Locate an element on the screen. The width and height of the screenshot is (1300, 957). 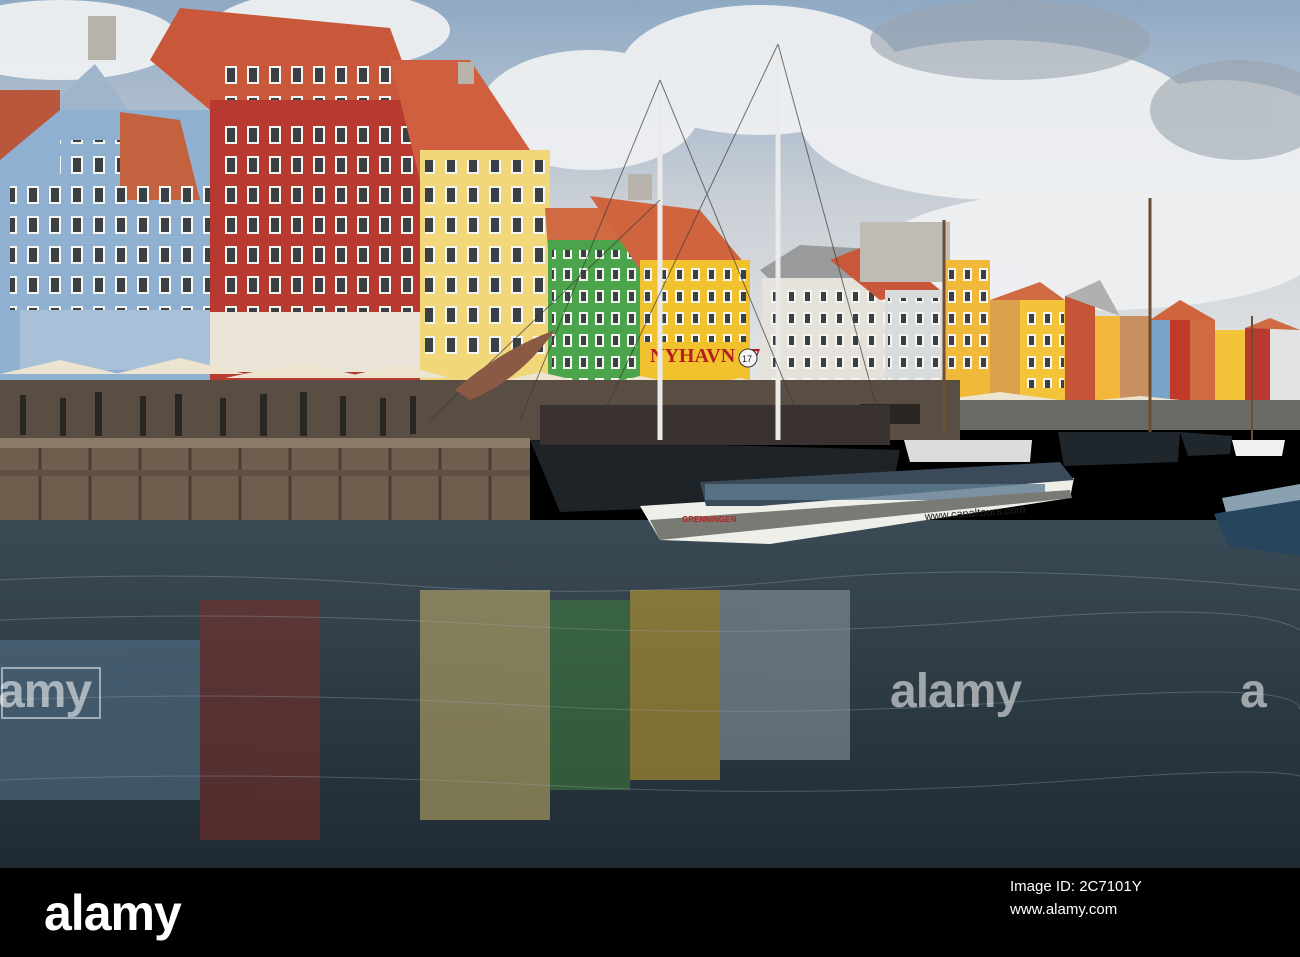
image-id: Image ID: 2C7101Y is located at coordinates (1076, 886).